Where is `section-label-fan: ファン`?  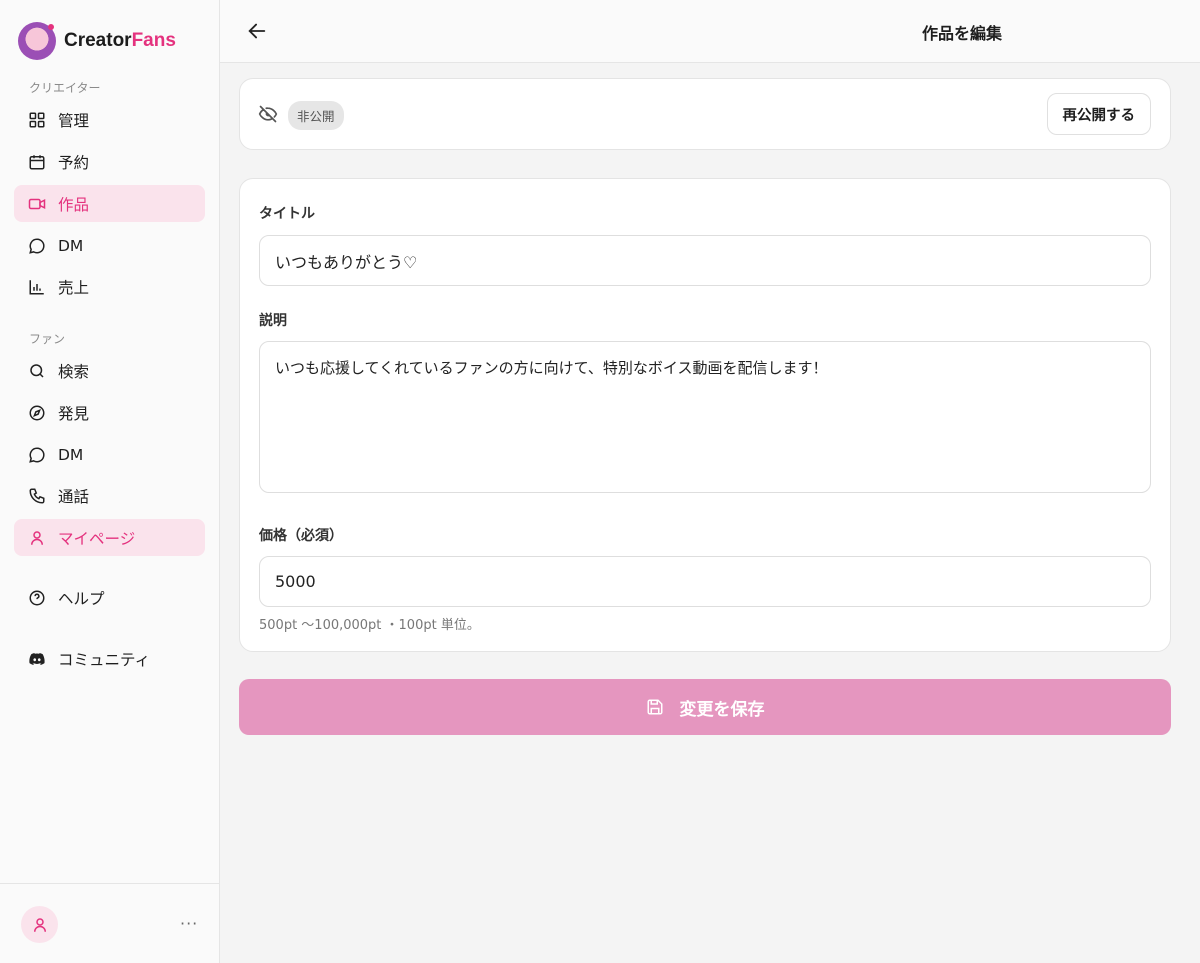 section-label-fan: ファン is located at coordinates (47, 339).